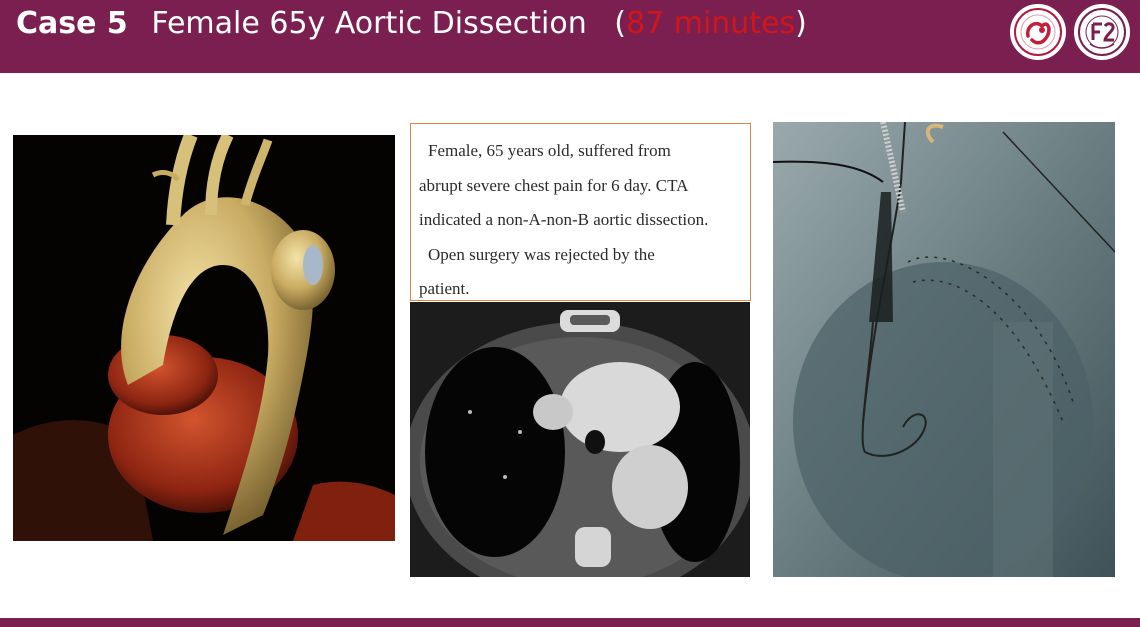 The width and height of the screenshot is (1140, 627). Describe the element at coordinates (549, 150) in the screenshot. I see `description-line-1: Female, 65 years old, suffered from` at that location.